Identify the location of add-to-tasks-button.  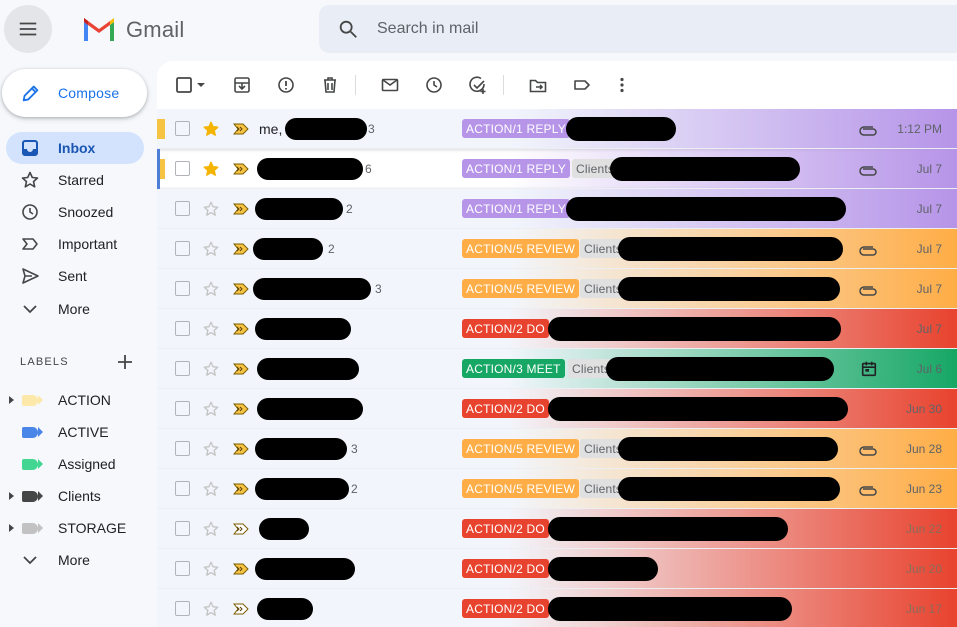
(478, 85).